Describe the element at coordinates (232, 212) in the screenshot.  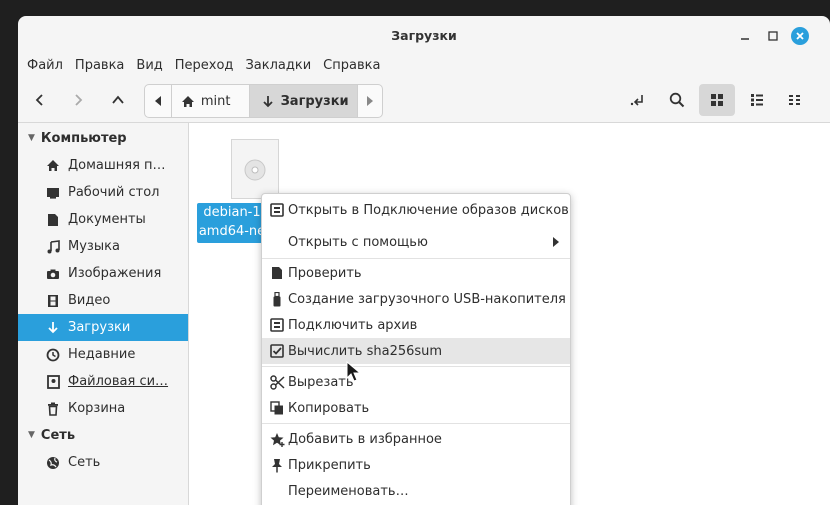
I see `file-name-line: debian-1` at that location.